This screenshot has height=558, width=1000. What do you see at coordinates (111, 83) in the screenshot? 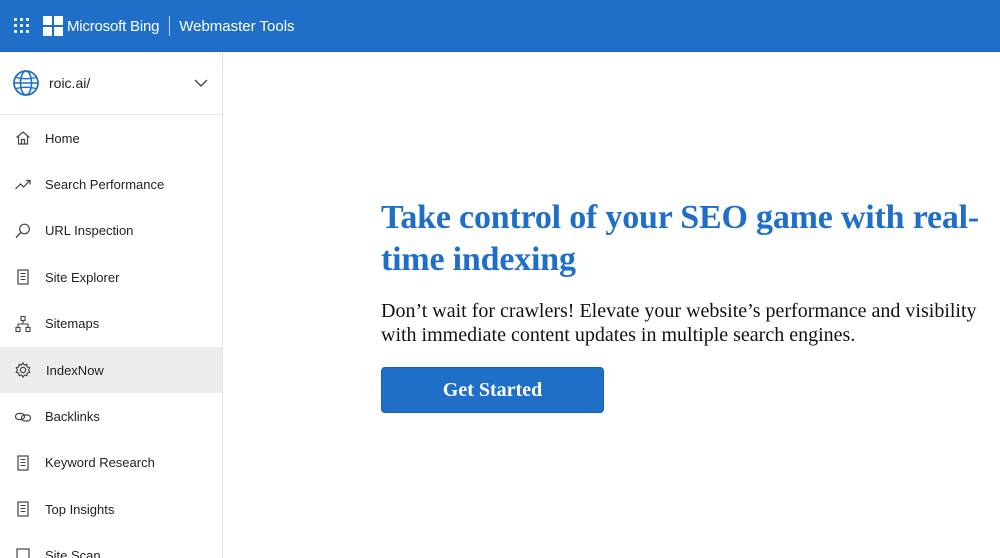
I see `site-selector: roic.ai/` at bounding box center [111, 83].